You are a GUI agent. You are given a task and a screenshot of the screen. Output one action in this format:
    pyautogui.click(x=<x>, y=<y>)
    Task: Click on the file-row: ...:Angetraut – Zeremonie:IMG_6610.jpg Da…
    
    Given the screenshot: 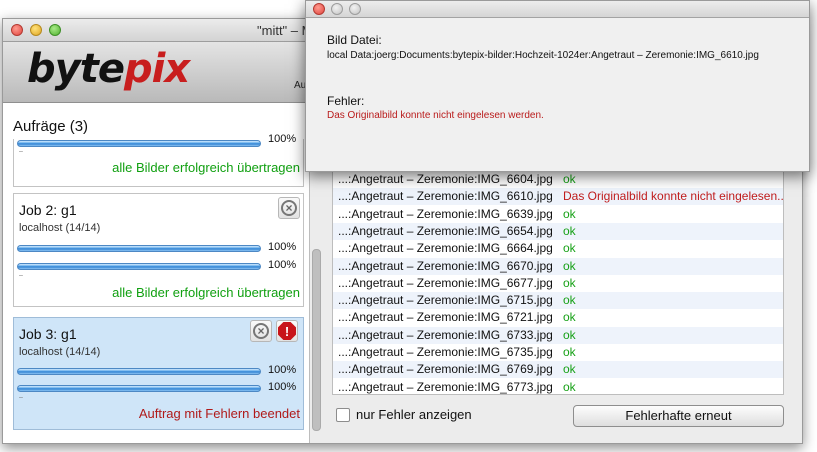 What is the action you would take?
    pyautogui.click(x=558, y=197)
    